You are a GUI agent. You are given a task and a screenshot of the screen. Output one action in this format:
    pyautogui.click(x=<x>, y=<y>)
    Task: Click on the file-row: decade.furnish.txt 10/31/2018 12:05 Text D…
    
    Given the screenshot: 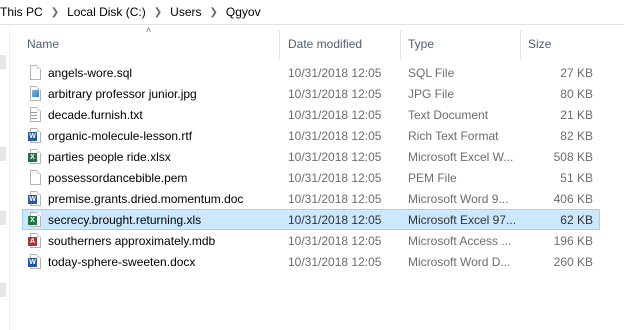 What is the action you would take?
    pyautogui.click(x=311, y=114)
    